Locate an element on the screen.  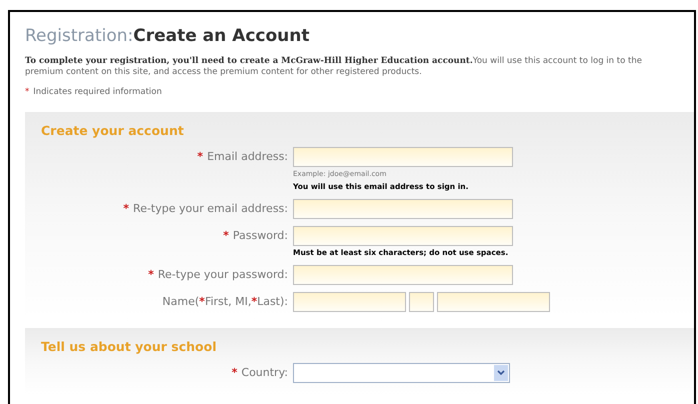
section-title: Create your account is located at coordinates (113, 131).